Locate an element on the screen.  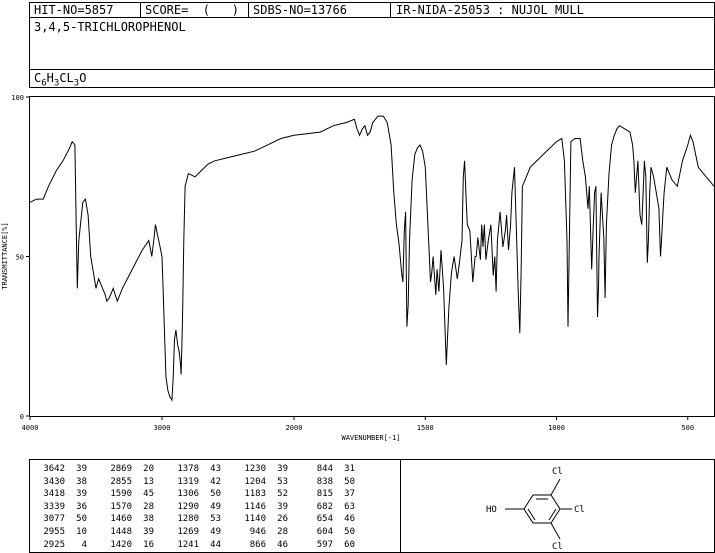
peak-row: 3339 36 is located at coordinates (62, 507).